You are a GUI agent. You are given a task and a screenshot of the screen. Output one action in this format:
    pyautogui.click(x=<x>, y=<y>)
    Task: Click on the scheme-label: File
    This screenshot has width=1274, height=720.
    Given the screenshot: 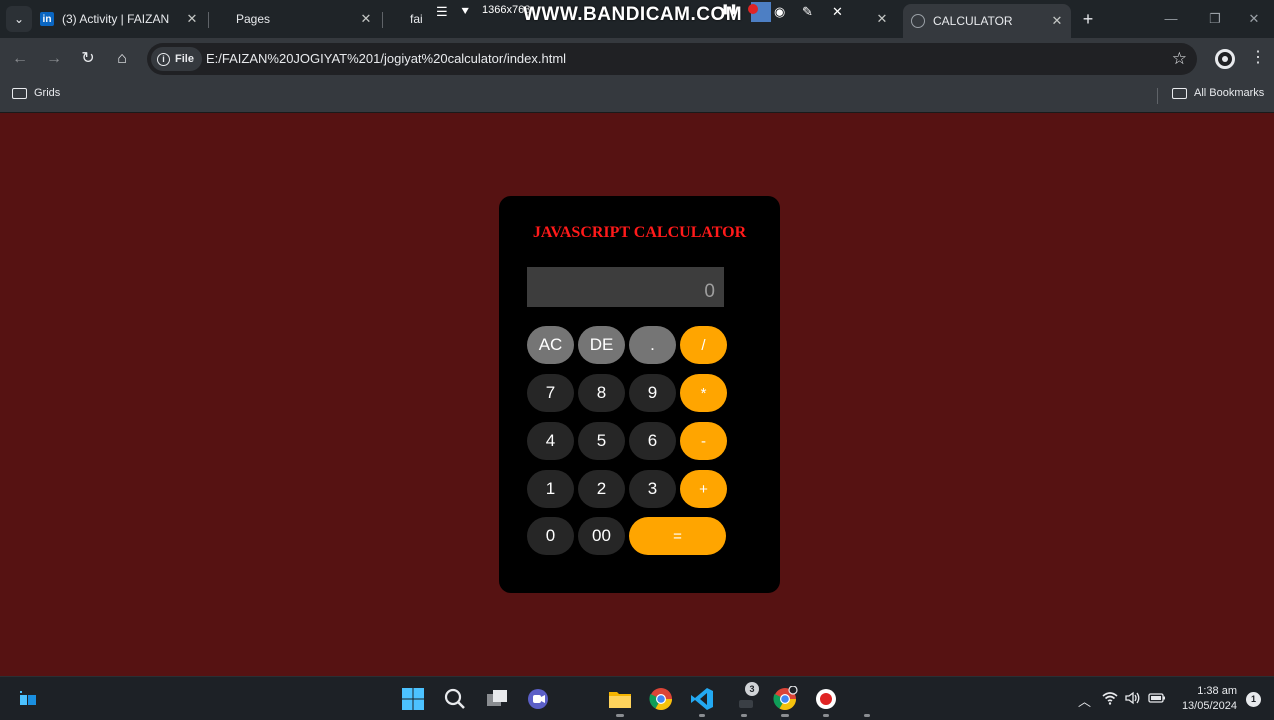 What is the action you would take?
    pyautogui.click(x=184, y=59)
    